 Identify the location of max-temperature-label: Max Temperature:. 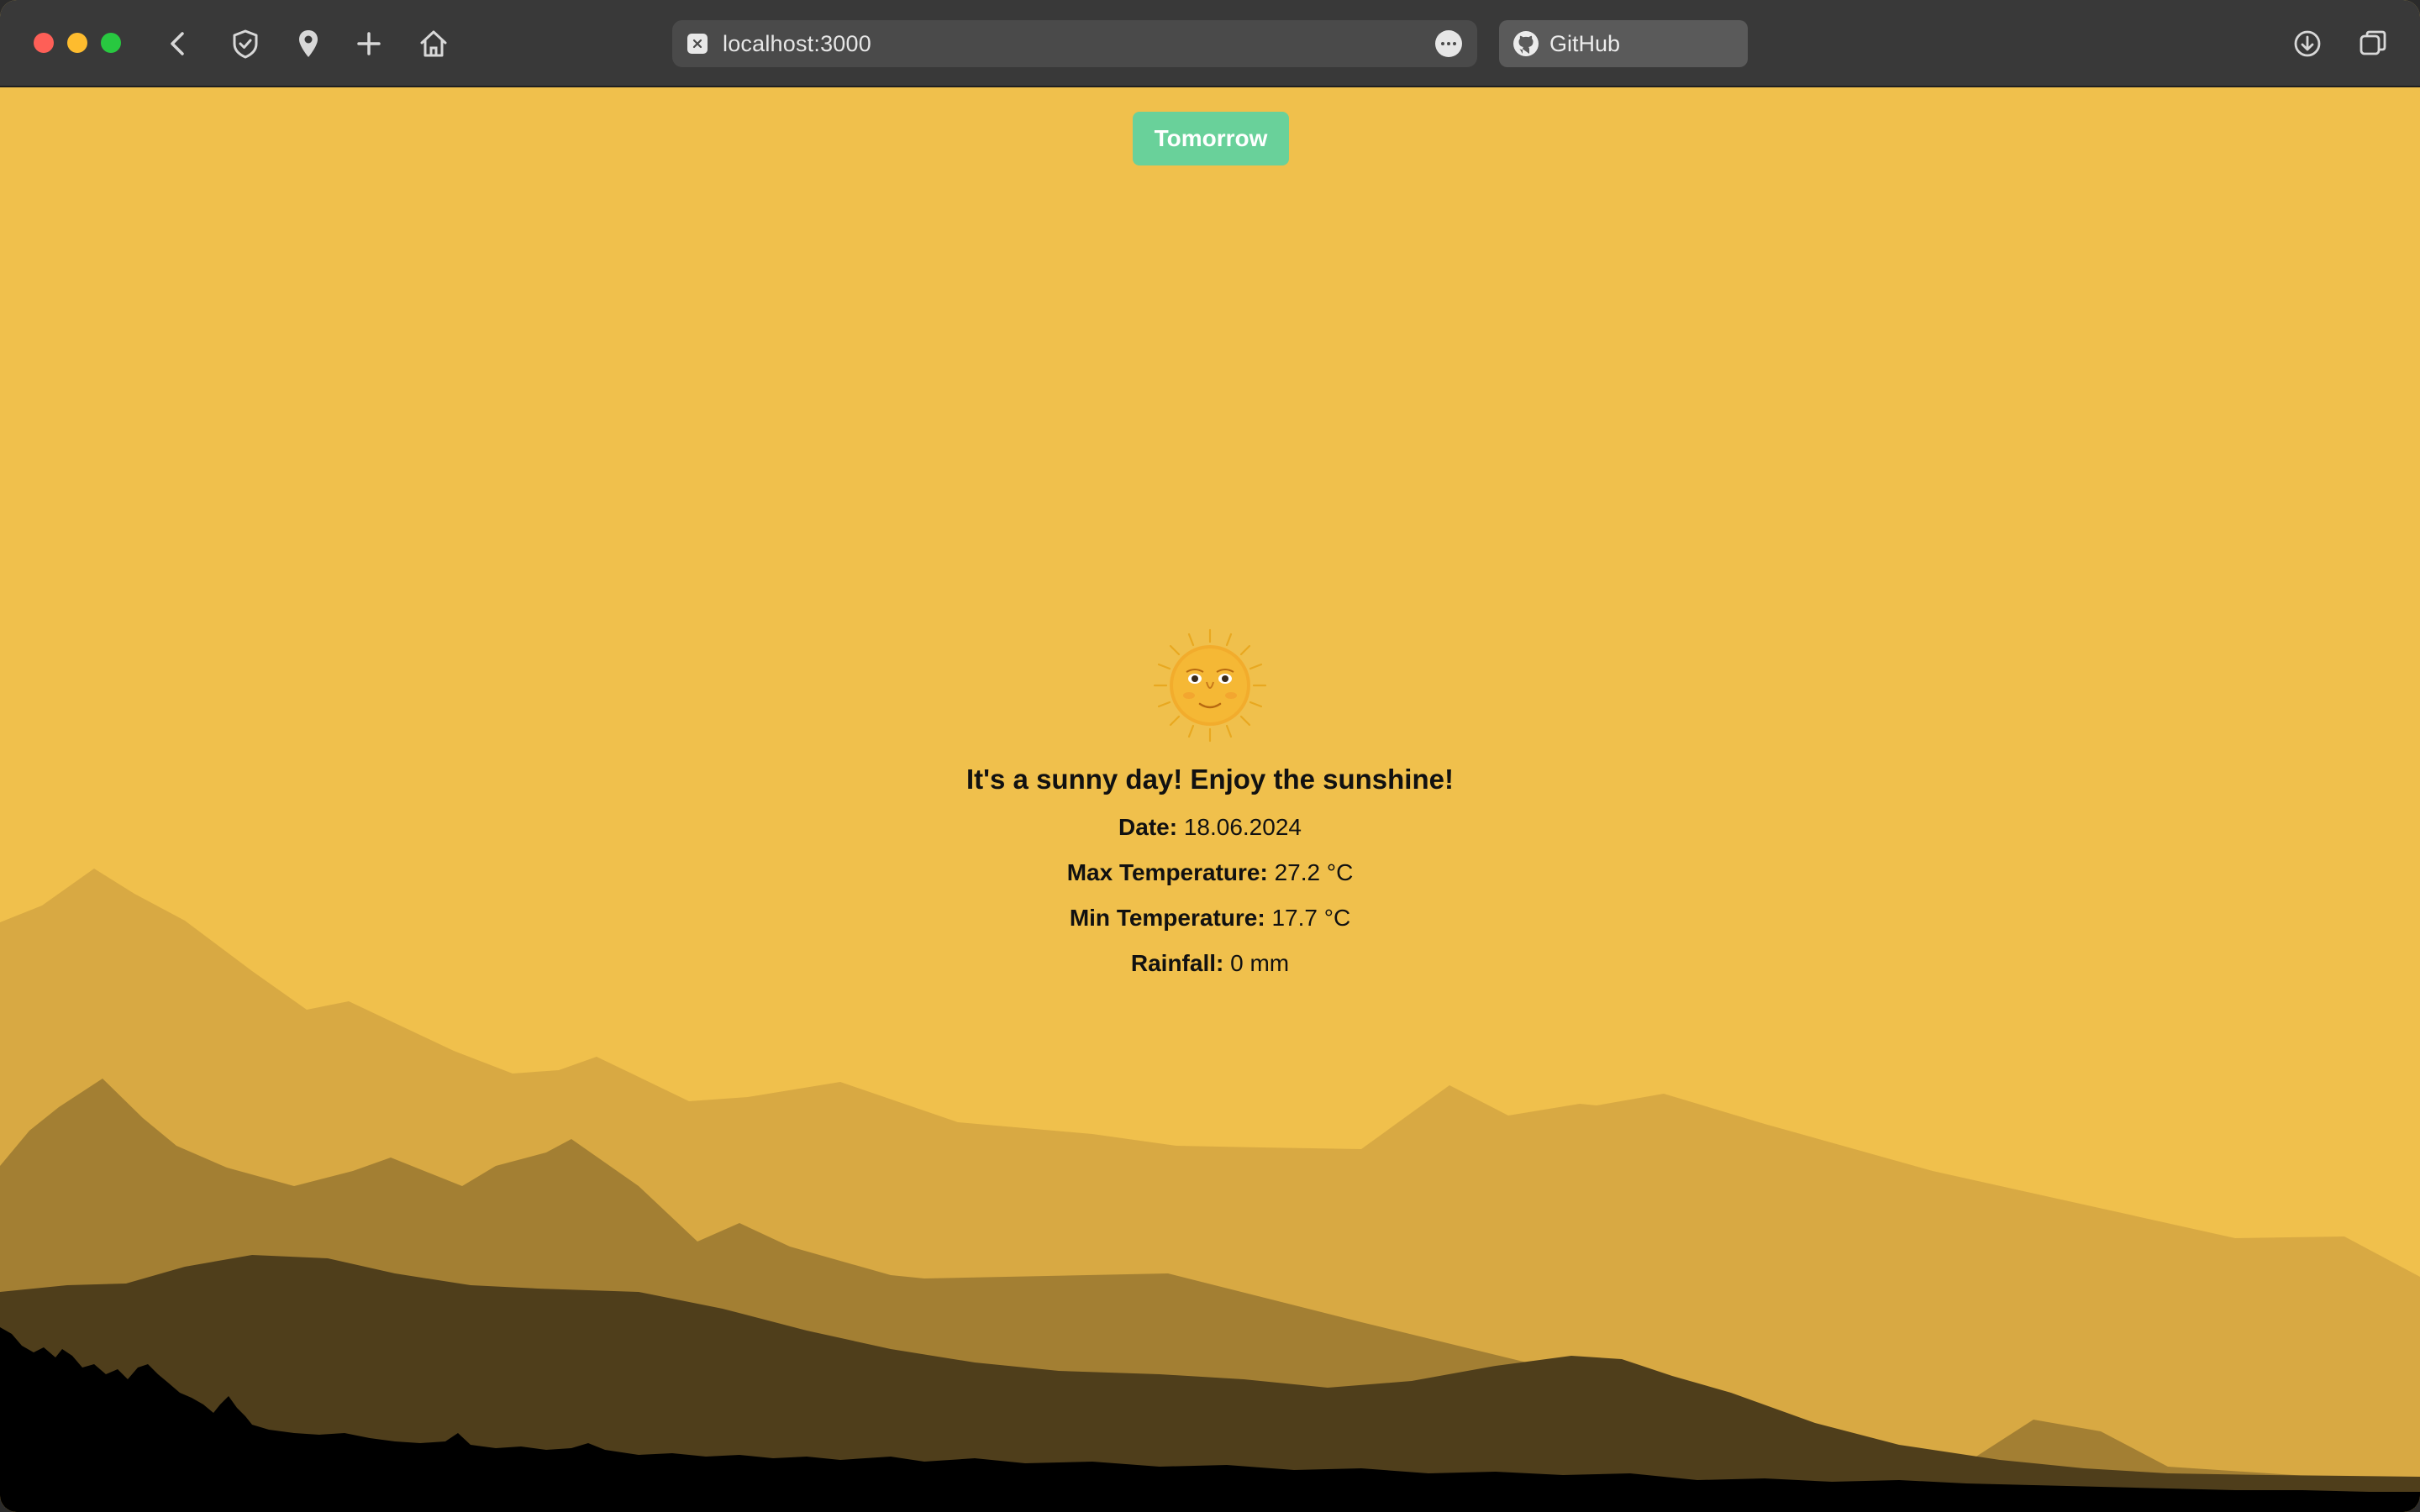
(1167, 872).